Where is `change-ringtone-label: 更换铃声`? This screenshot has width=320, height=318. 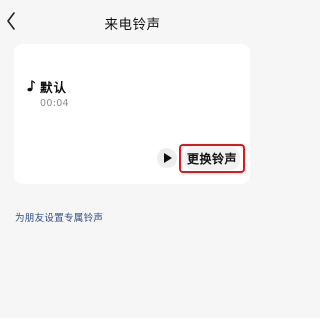
change-ringtone-label: 更换铃声 is located at coordinates (211, 158).